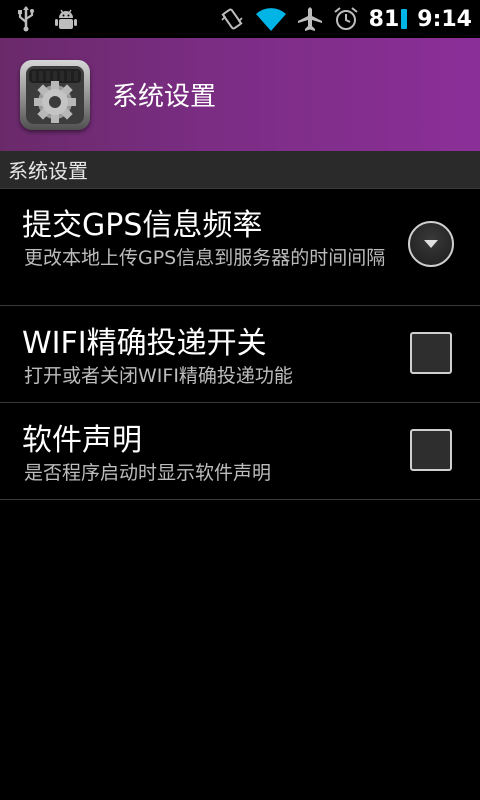 The height and width of the screenshot is (800, 480). Describe the element at coordinates (431, 450) in the screenshot. I see `software-statement-checkbox` at that location.